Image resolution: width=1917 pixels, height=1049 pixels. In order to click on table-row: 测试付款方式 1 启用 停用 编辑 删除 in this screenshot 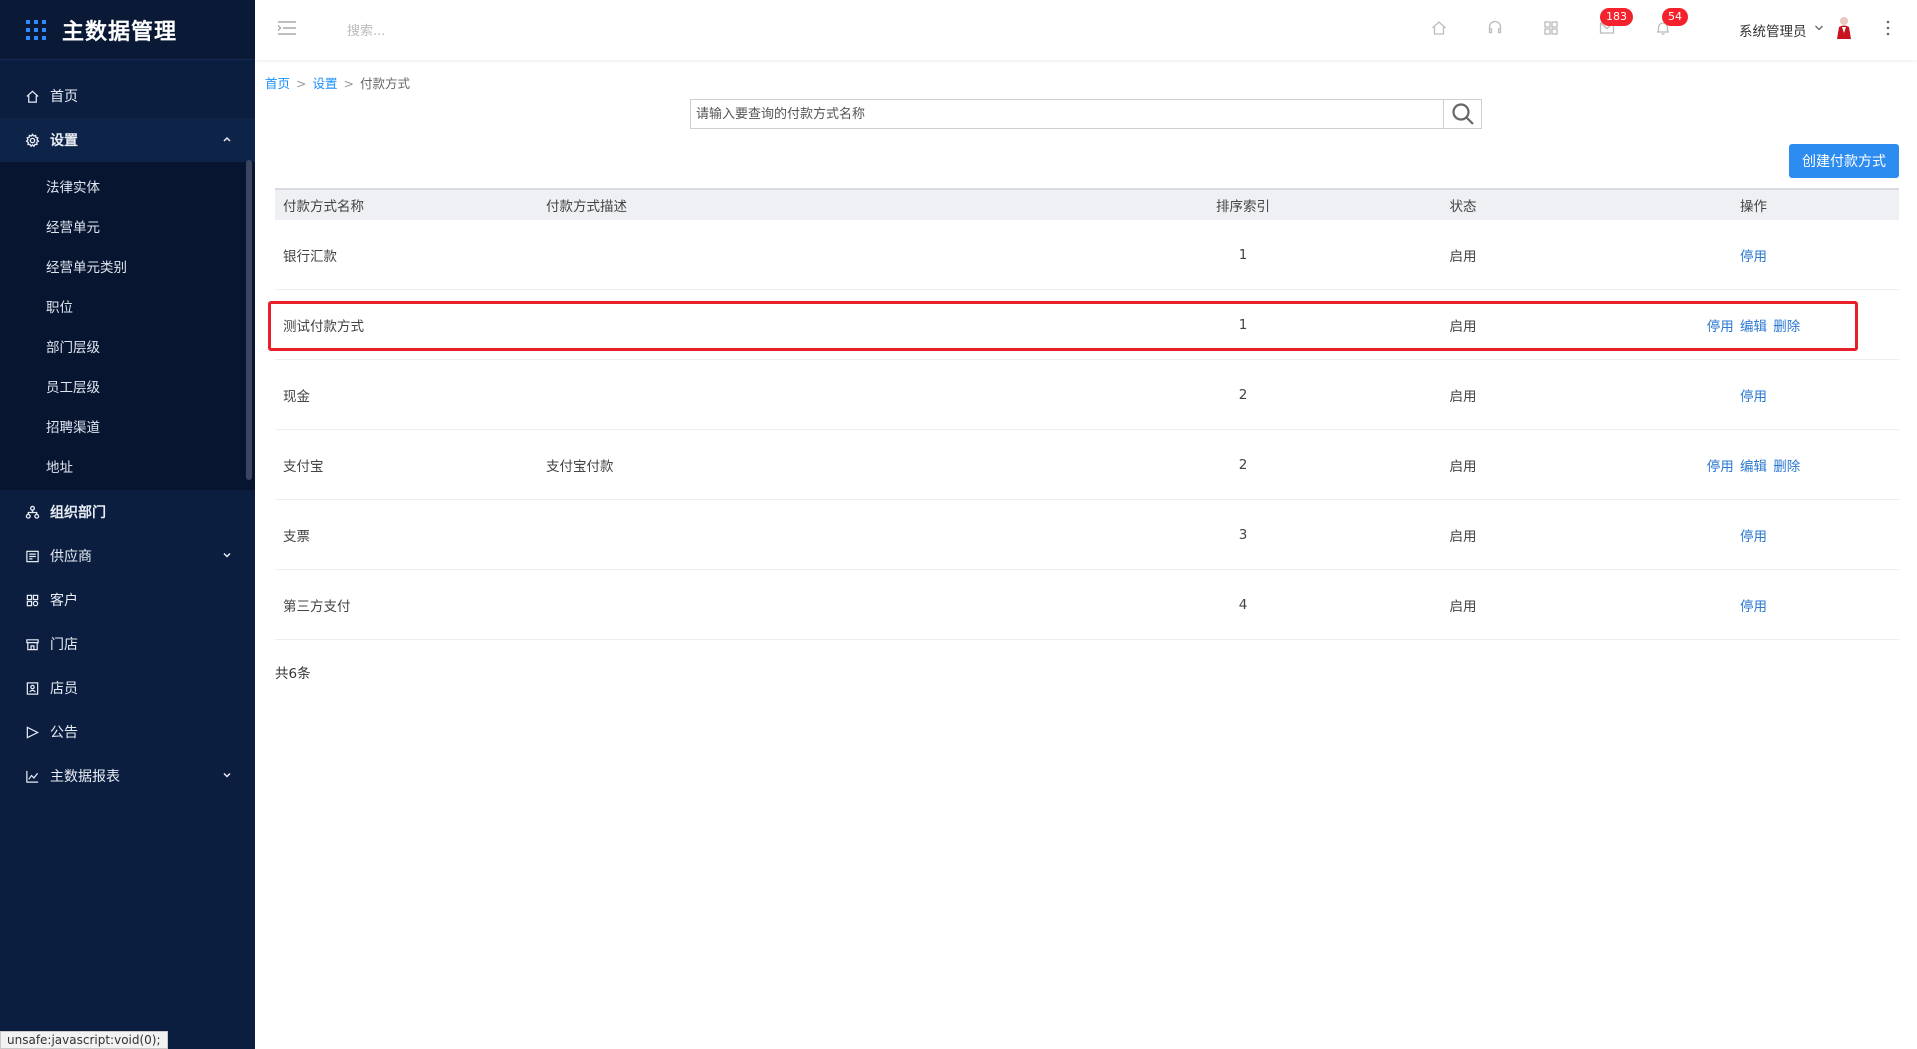, I will do `click(1087, 325)`.